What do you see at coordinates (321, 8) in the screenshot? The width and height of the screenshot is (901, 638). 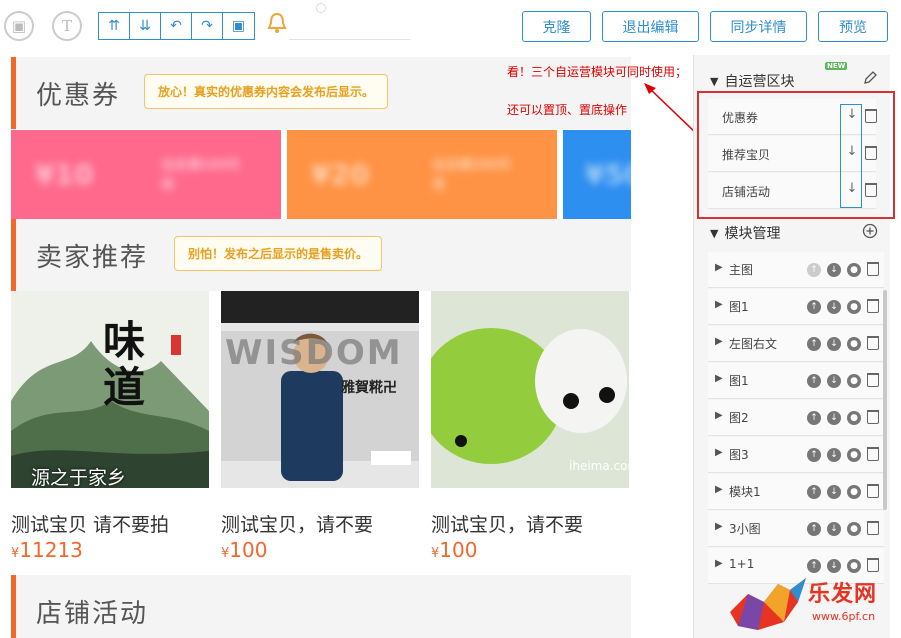 I see `canvas-scroll-knob` at bounding box center [321, 8].